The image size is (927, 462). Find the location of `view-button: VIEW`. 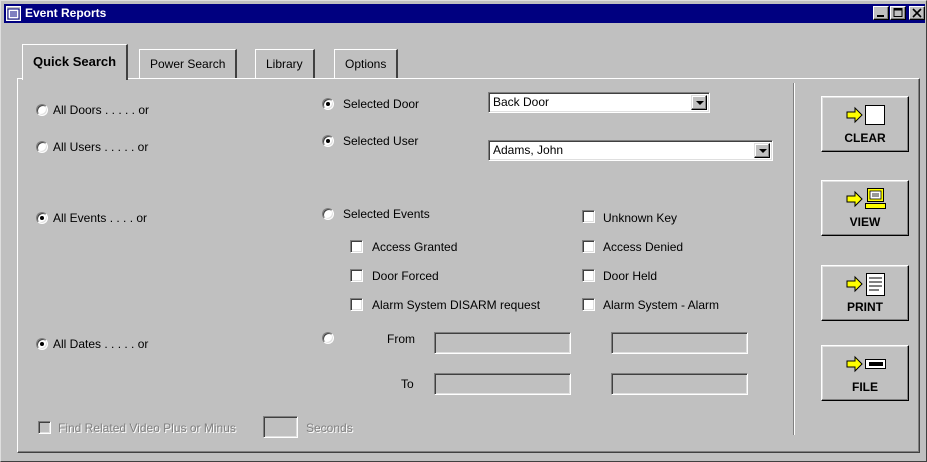

view-button: VIEW is located at coordinates (865, 208).